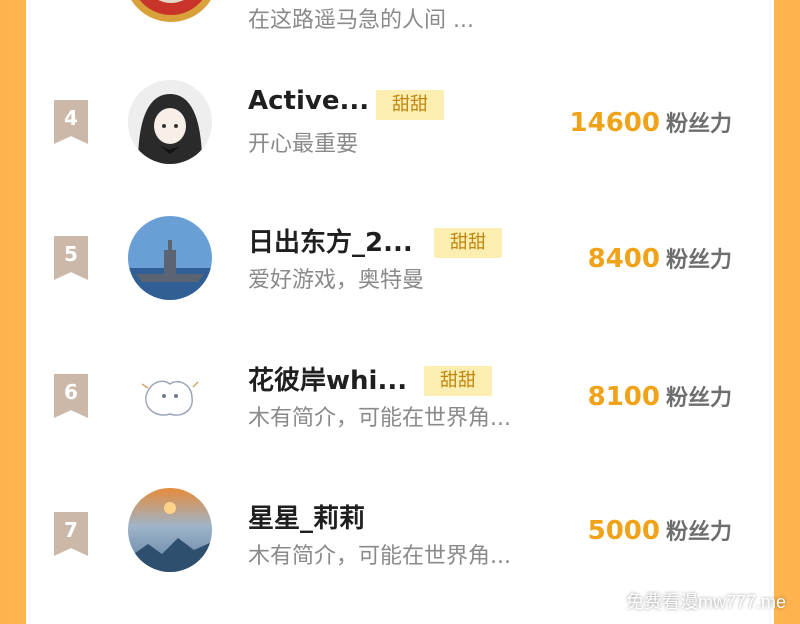  I want to click on bio: 爱好游戏，奥特曼, so click(336, 280).